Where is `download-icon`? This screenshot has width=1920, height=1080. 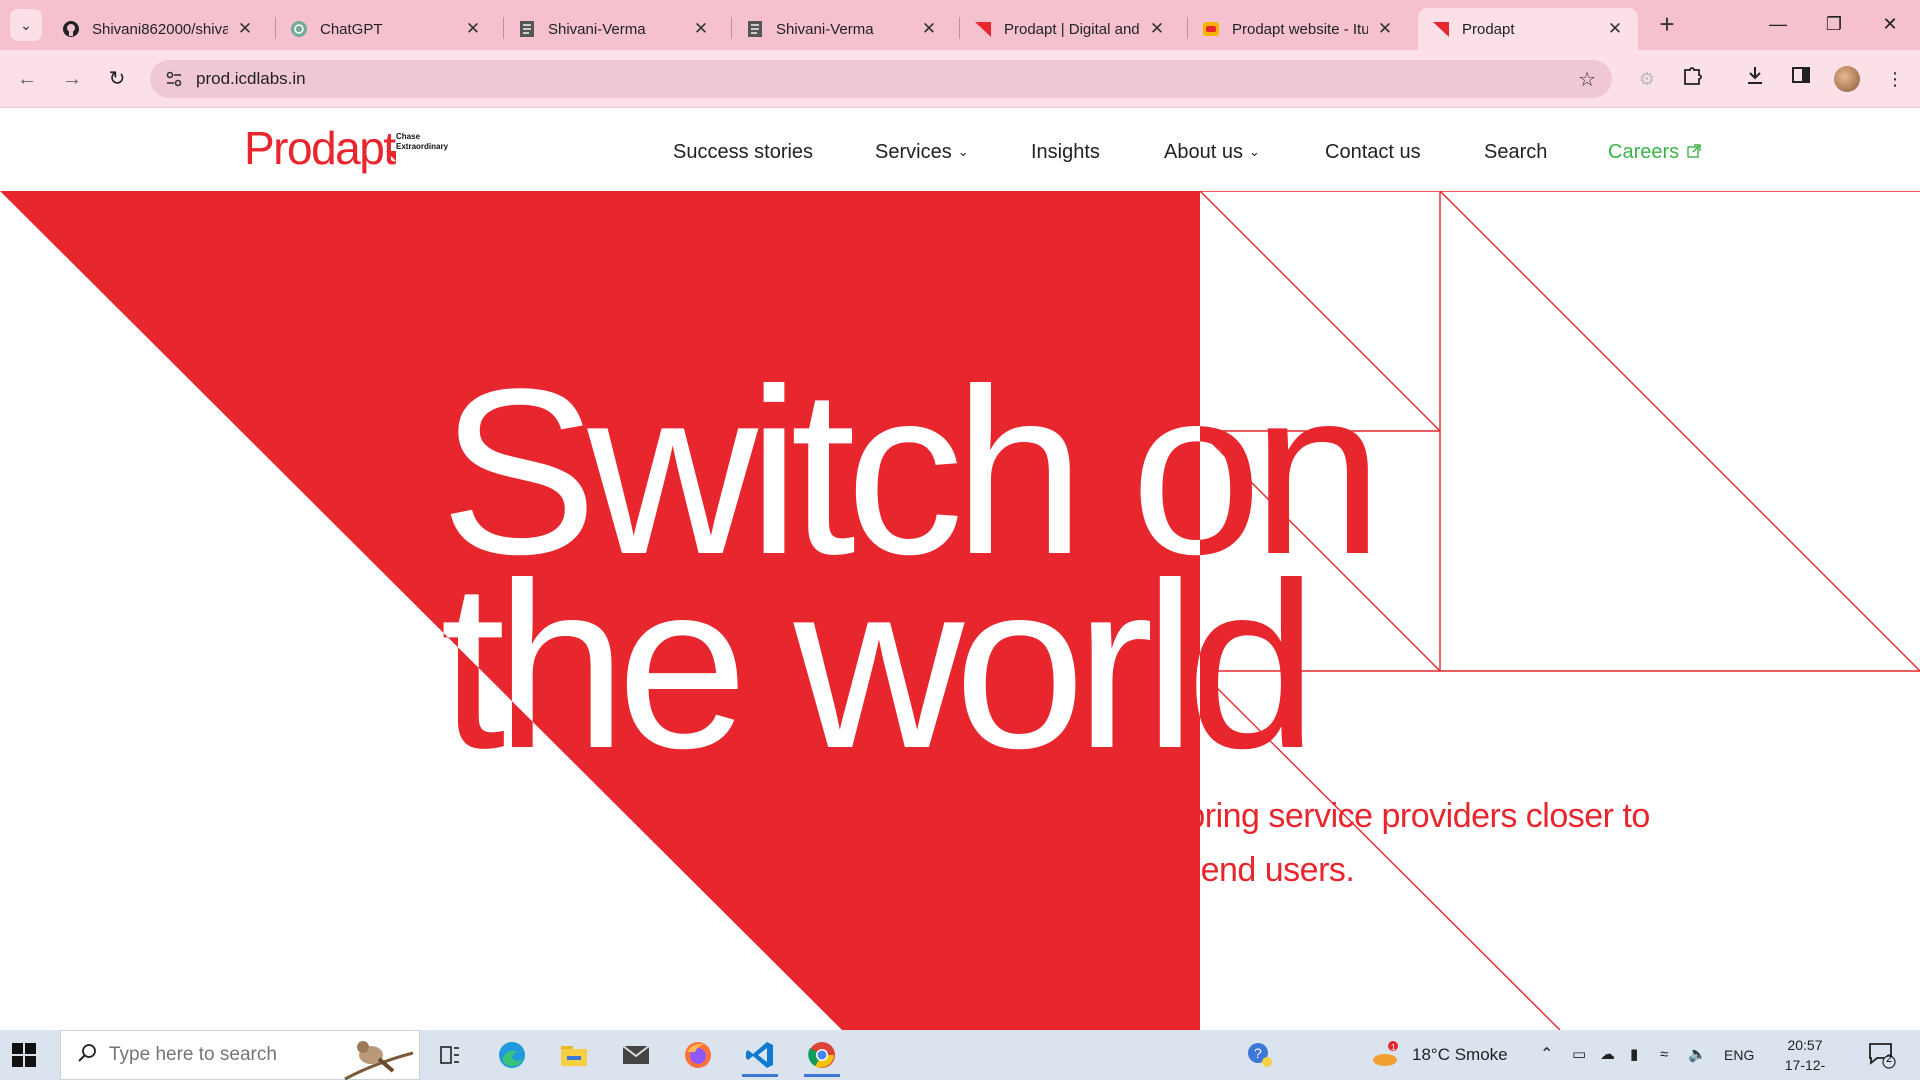 download-icon is located at coordinates (1755, 79).